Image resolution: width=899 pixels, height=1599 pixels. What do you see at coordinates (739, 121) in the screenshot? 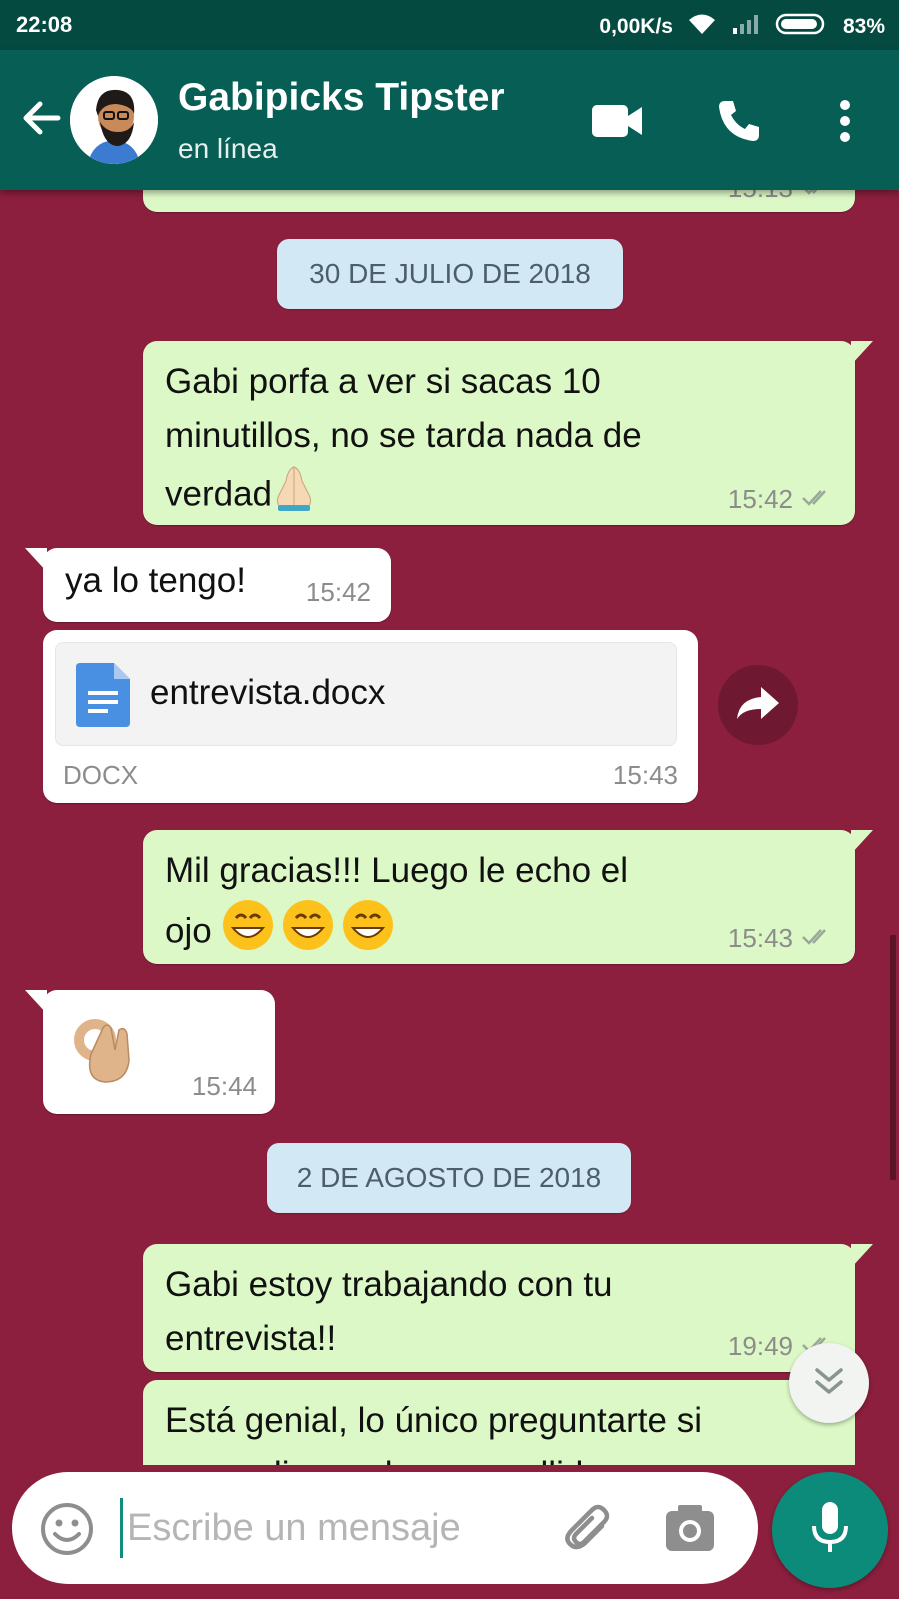
I see `phone-call-icon` at bounding box center [739, 121].